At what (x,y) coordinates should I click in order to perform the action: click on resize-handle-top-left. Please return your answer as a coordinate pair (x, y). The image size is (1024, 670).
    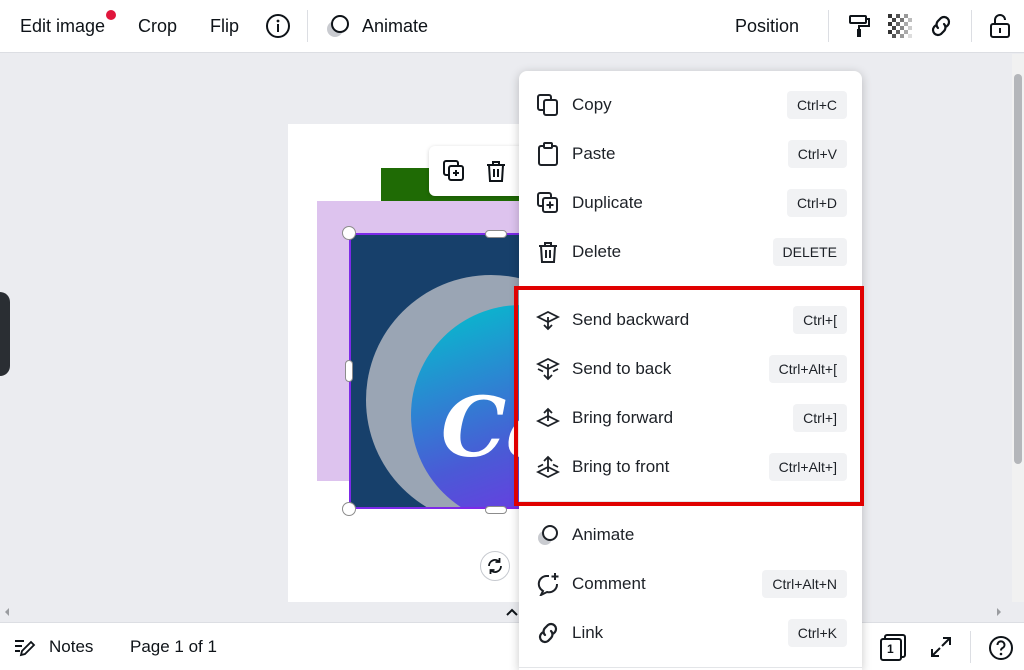
    Looking at the image, I should click on (349, 233).